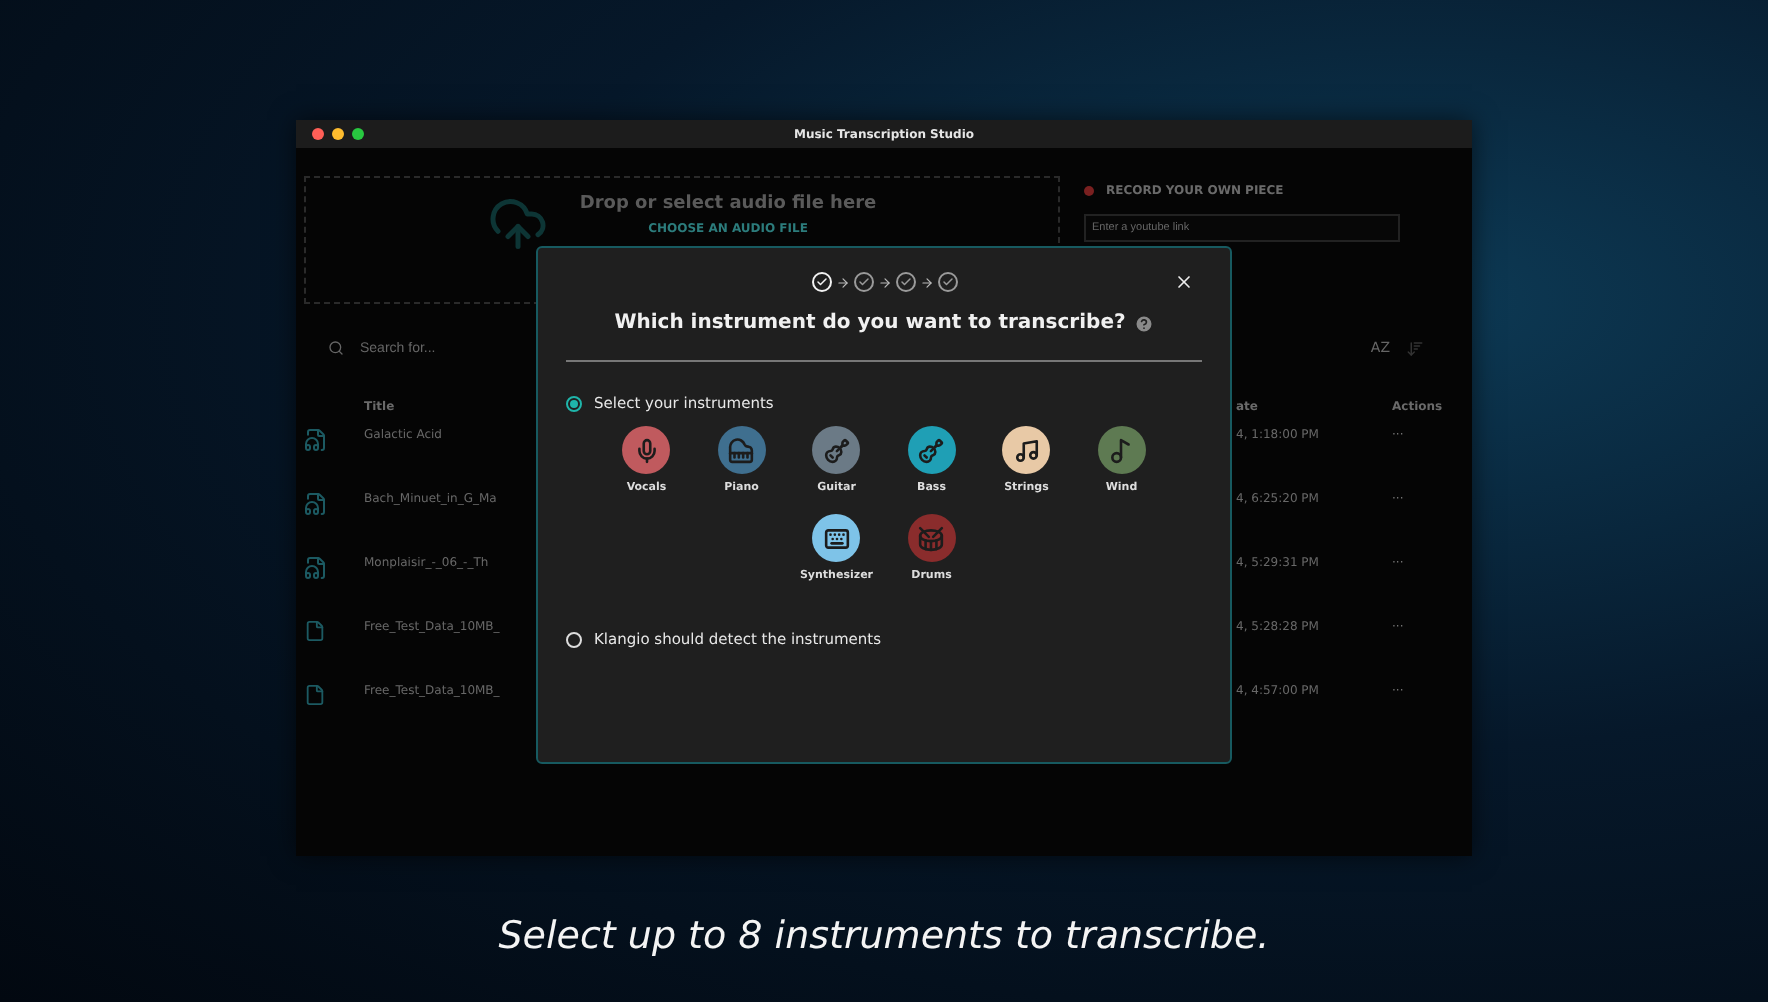 Image resolution: width=1768 pixels, height=1002 pixels. What do you see at coordinates (1184, 282) in the screenshot?
I see `close-button` at bounding box center [1184, 282].